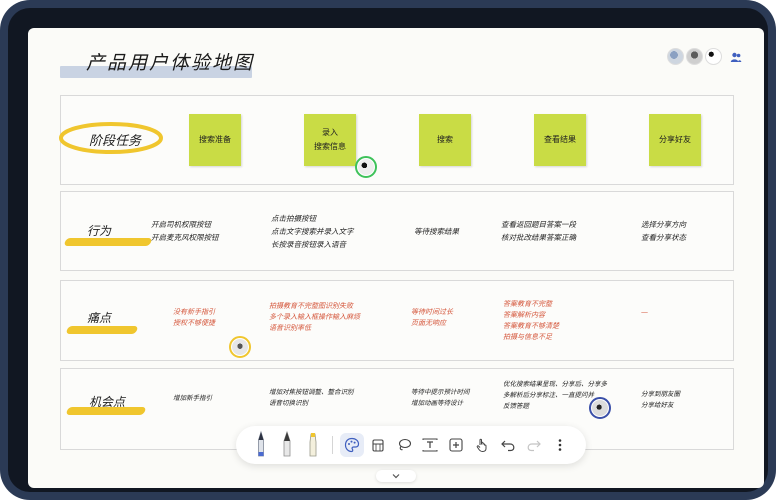  I want to click on action-cell: 等待搜索结果, so click(436, 231).